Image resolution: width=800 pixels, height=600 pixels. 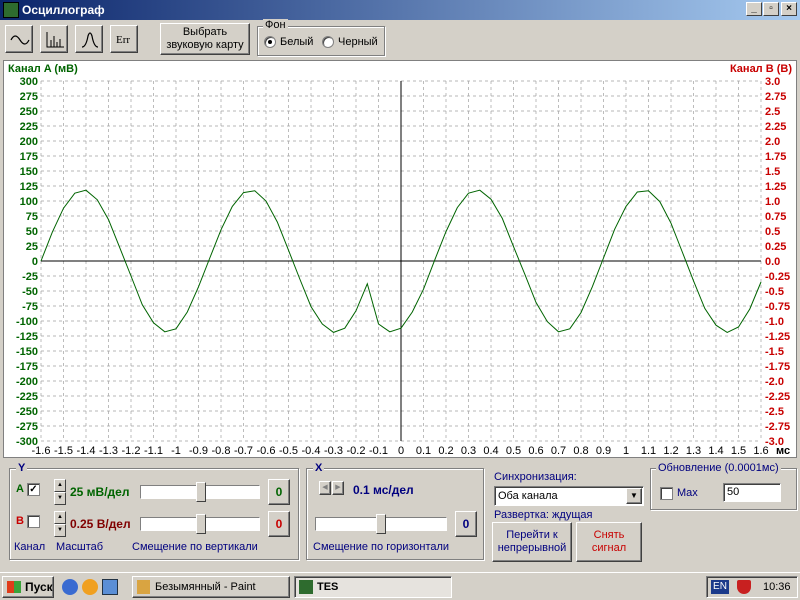 I want to click on y-left-tick-label: -225, so click(x=27, y=397).